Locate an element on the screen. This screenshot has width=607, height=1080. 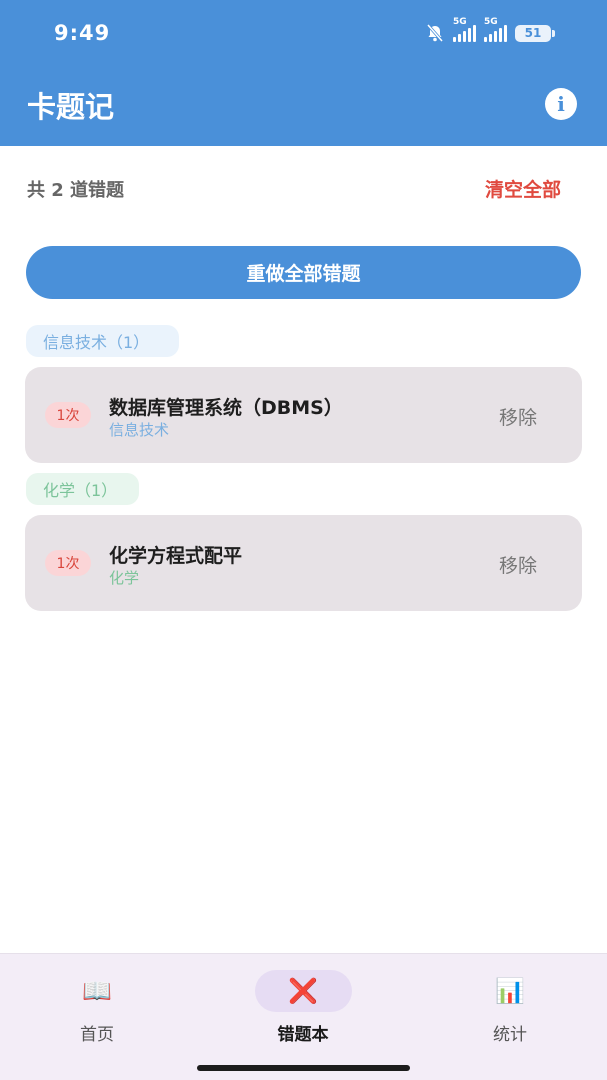
status-icons: 5G 5G 51 is located at coordinates (490, 30).